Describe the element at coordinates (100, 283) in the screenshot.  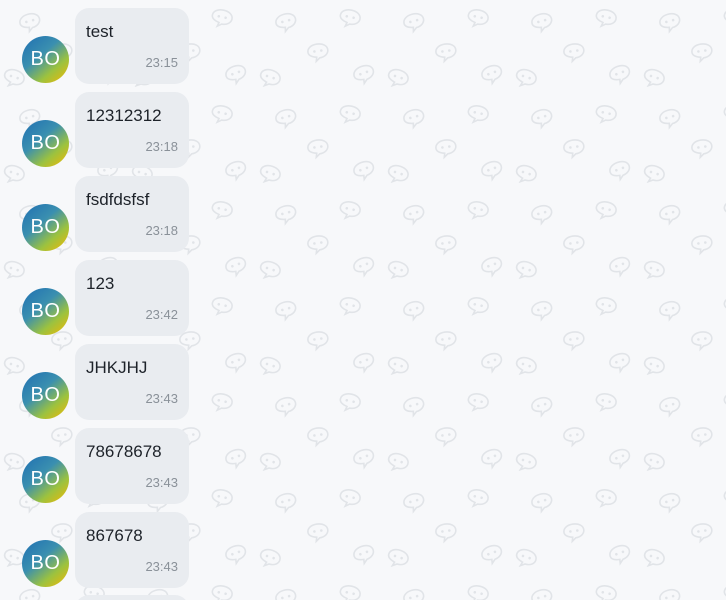
I see `message-text: 123` at that location.